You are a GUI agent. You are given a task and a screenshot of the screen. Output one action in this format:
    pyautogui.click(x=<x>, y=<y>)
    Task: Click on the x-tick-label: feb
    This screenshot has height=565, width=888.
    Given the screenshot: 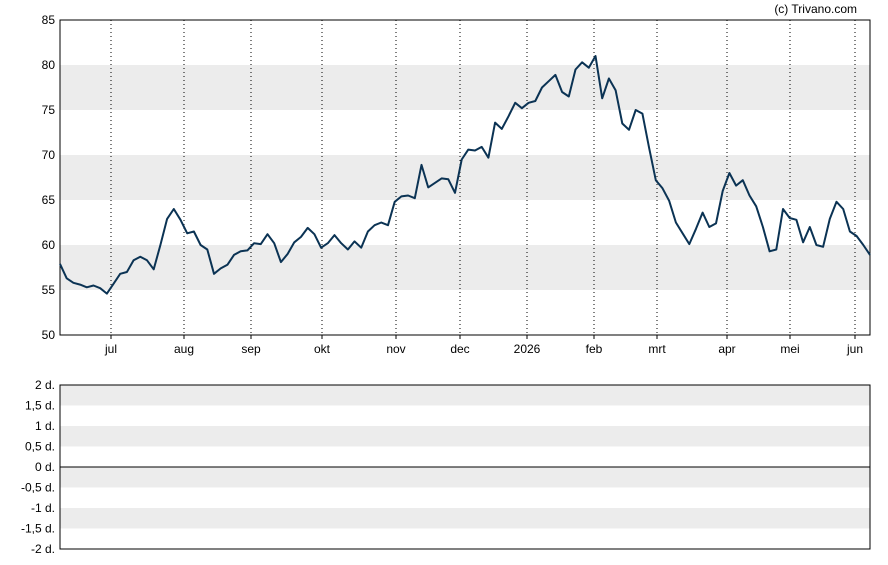 What is the action you would take?
    pyautogui.click(x=594, y=349)
    